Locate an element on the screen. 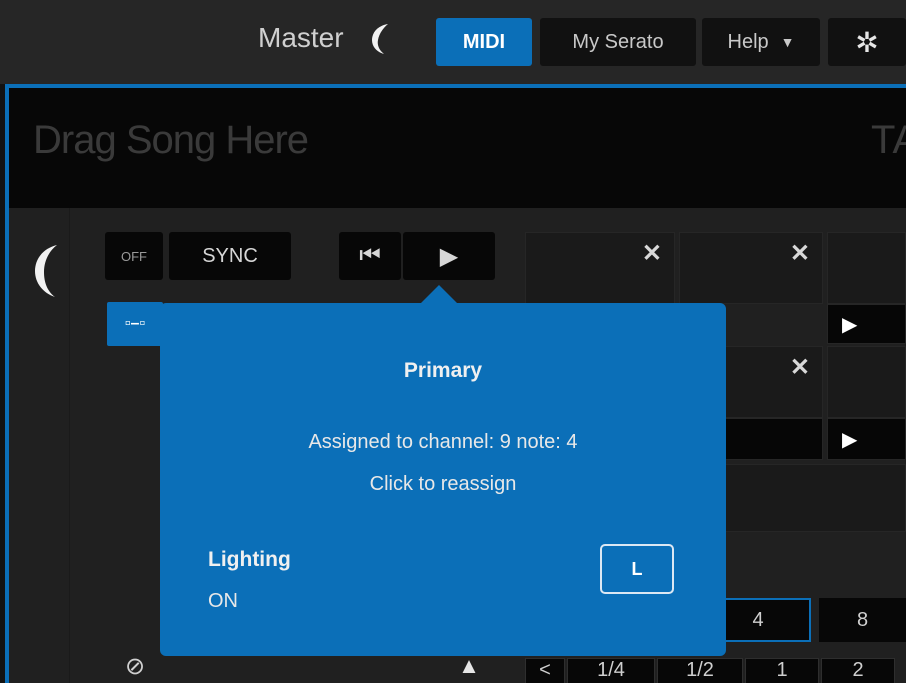  serato-logo-icon is located at coordinates (380, 39).